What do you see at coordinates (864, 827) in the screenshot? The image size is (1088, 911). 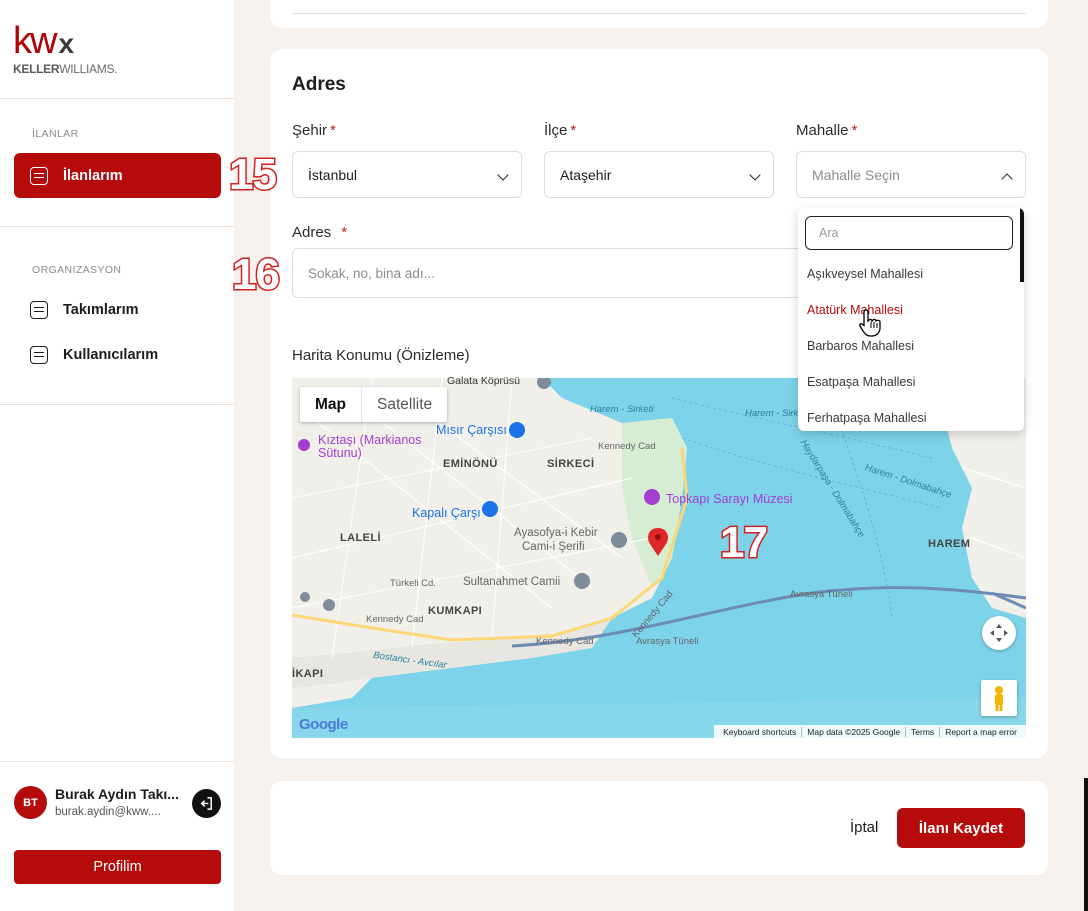 I see `cancel-button: İptal` at bounding box center [864, 827].